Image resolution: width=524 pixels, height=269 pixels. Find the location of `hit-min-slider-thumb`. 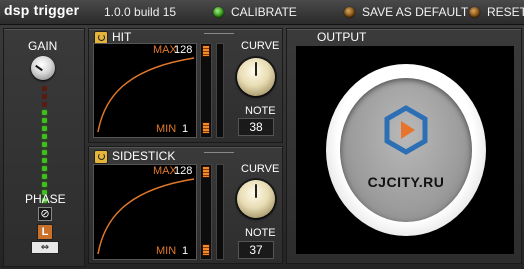

hit-min-slider-thumb is located at coordinates (206, 128).